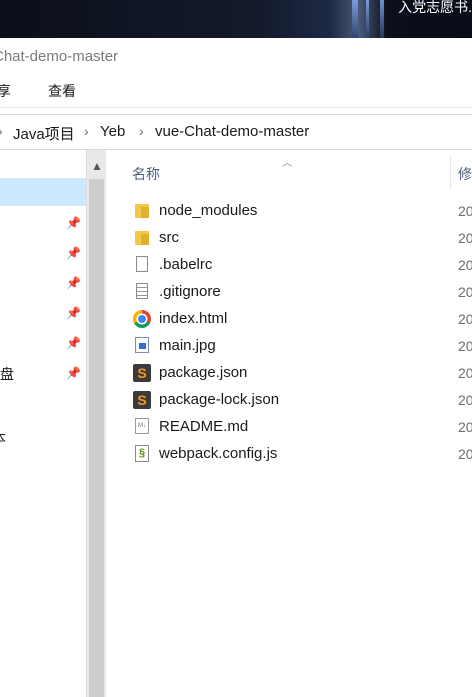 Image resolution: width=472 pixels, height=697 pixels. Describe the element at coordinates (289, 238) in the screenshot. I see `file-row-src: src 20` at that location.